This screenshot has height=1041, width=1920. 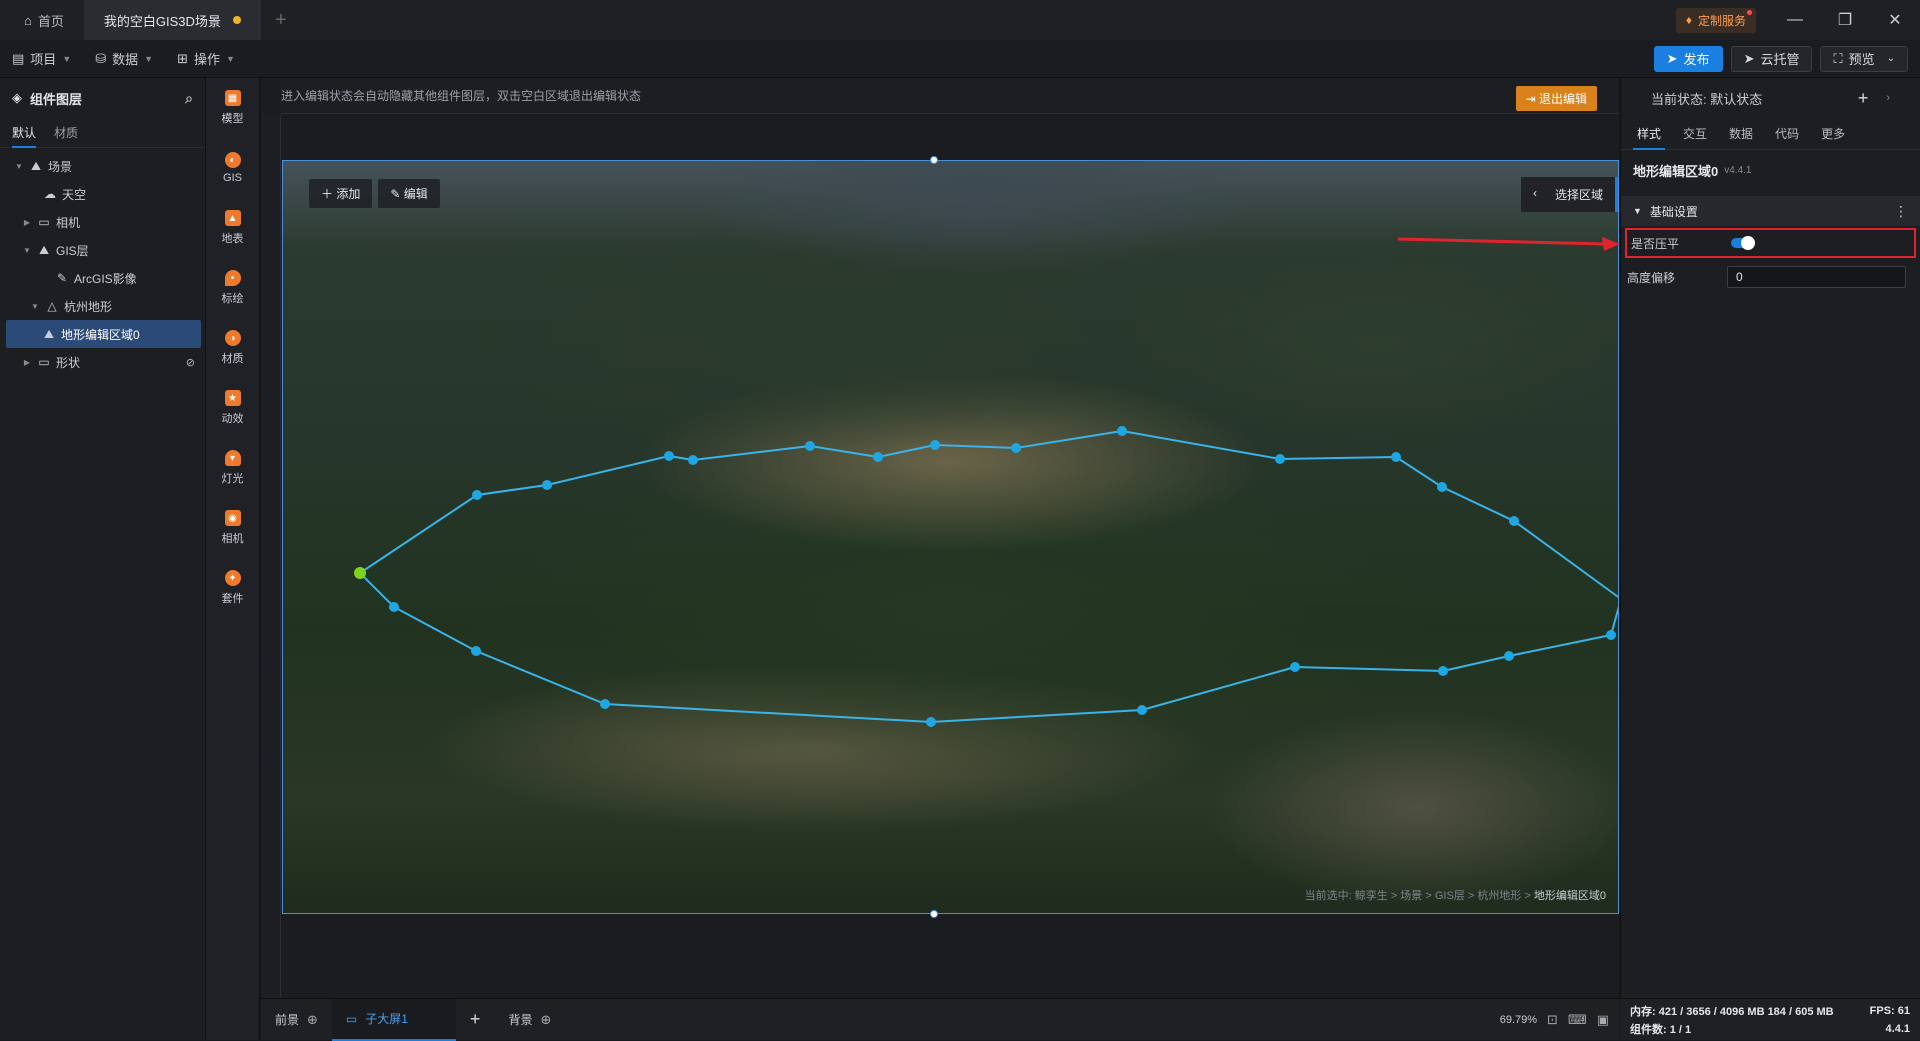 I want to click on close-button: ✕, so click(x=1895, y=20).